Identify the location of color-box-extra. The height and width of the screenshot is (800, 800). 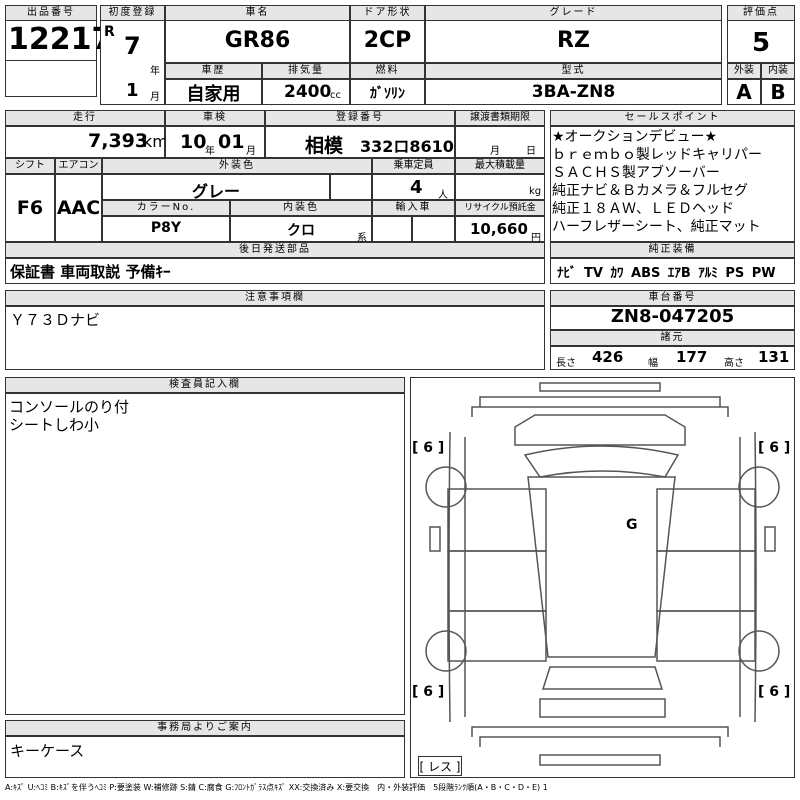
(351, 187).